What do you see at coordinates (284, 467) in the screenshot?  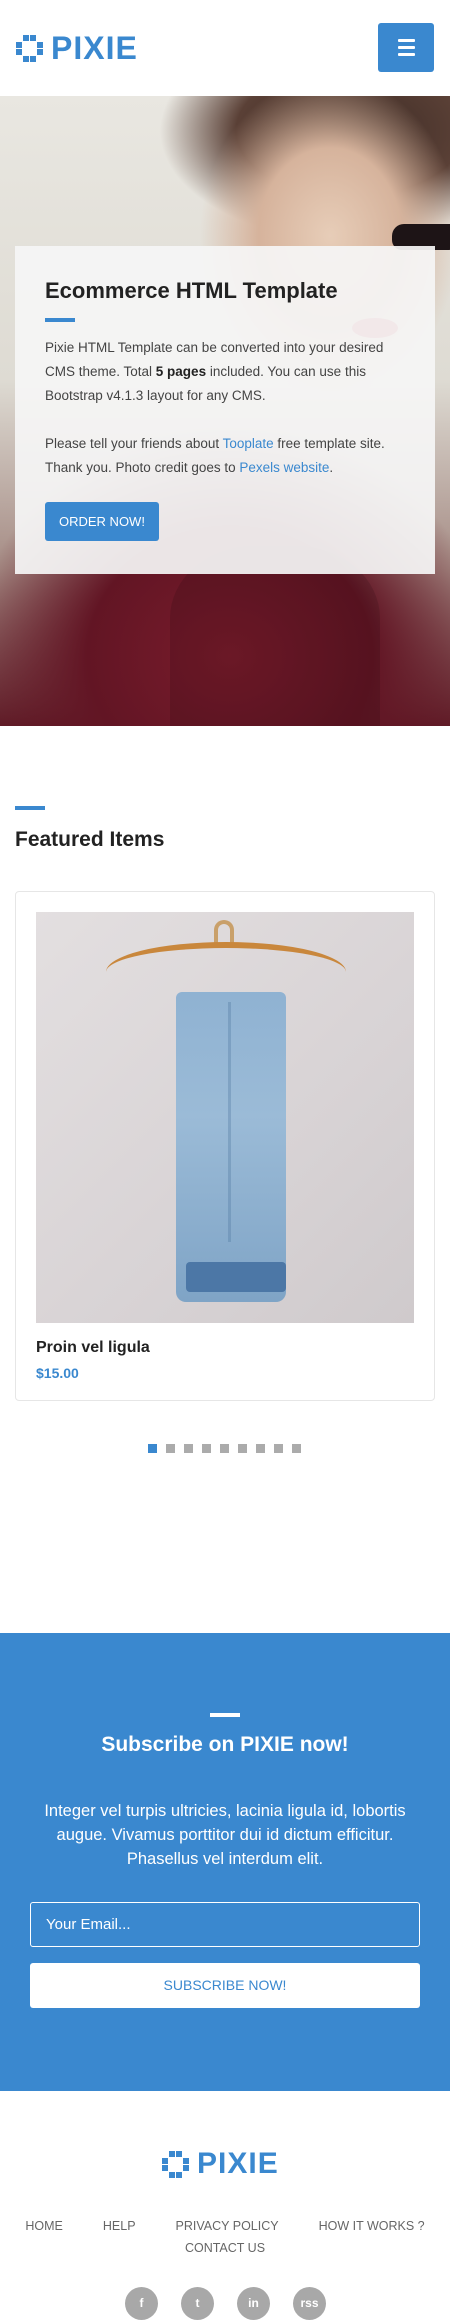 I see `pexels-link: Pexels website` at bounding box center [284, 467].